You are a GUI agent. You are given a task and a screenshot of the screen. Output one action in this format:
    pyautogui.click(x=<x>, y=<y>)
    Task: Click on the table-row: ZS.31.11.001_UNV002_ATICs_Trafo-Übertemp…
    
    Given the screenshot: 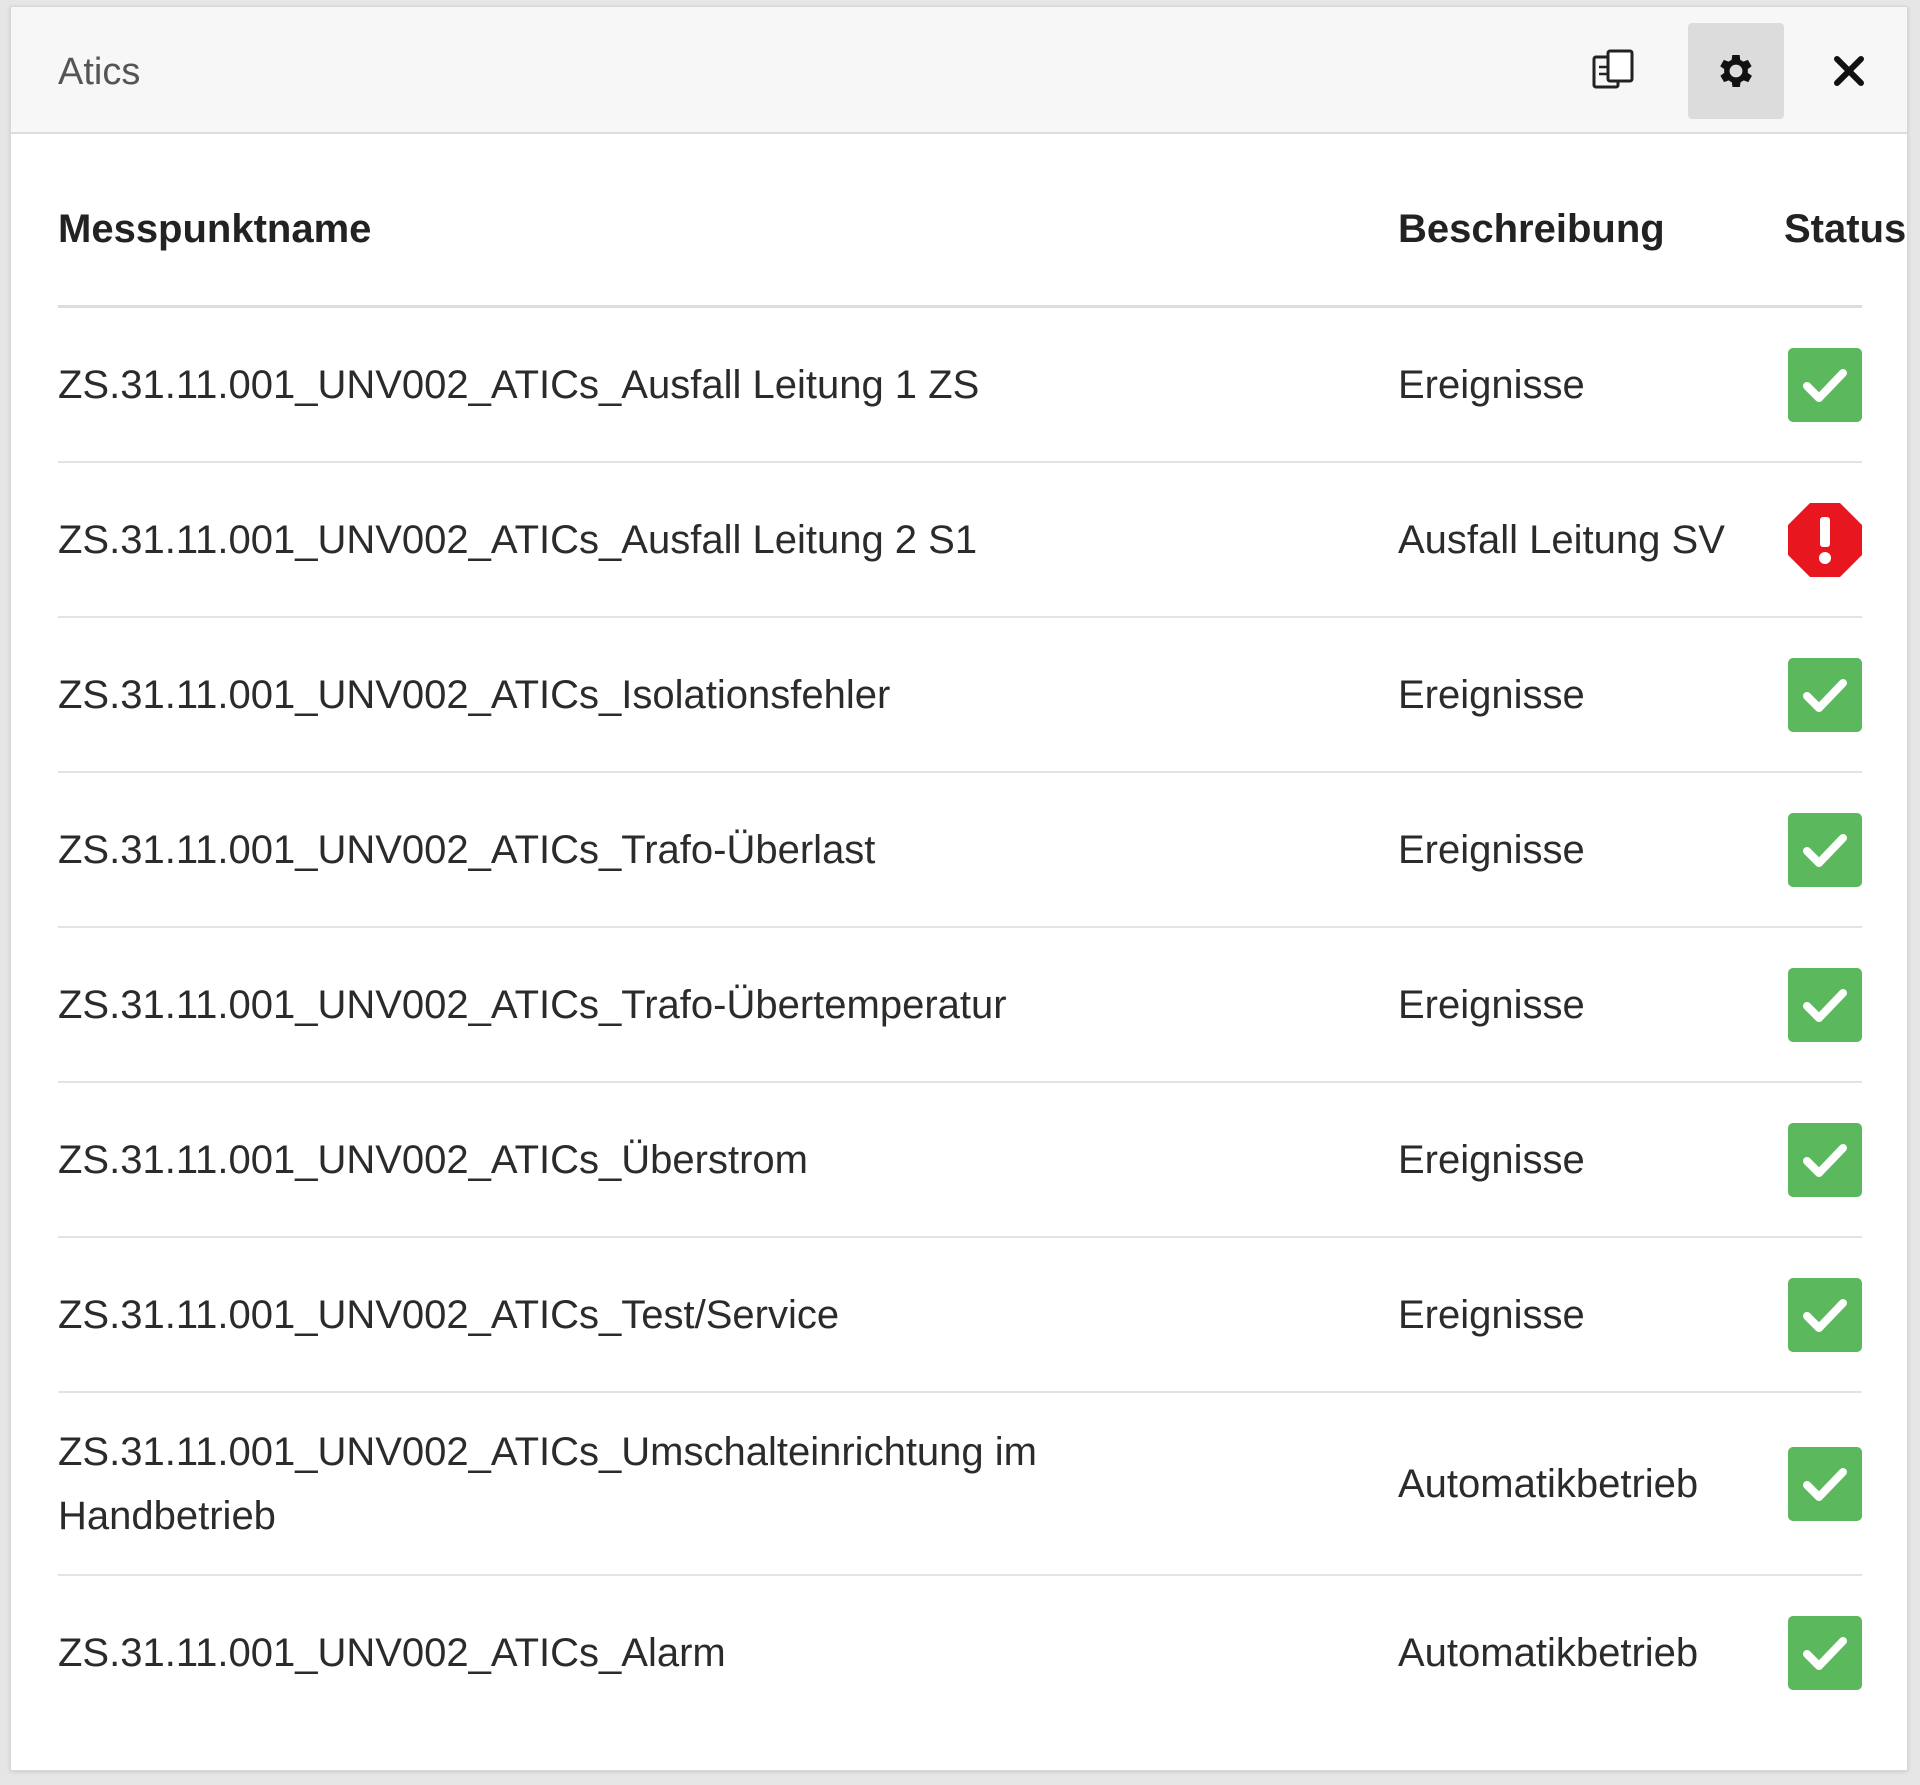 What is the action you would take?
    pyautogui.click(x=960, y=1005)
    